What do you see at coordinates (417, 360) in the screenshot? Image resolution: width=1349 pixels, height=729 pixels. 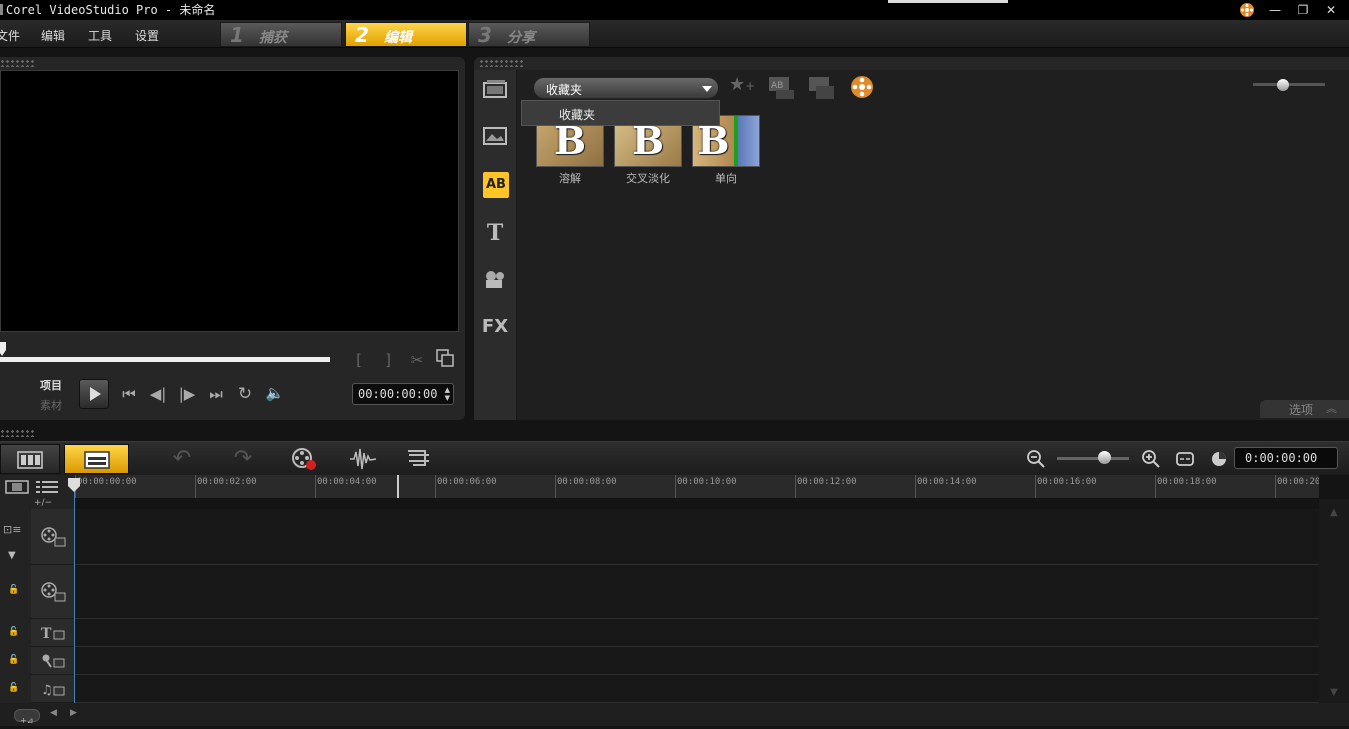 I see `scissors-icon: ✂` at bounding box center [417, 360].